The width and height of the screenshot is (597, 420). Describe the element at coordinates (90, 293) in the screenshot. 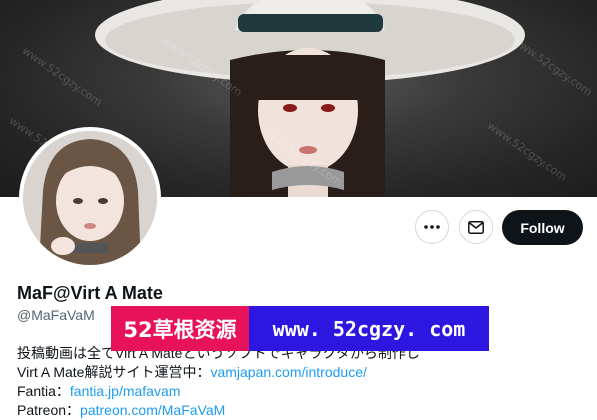

I see `display-name: MaF@Virt A Mate` at that location.